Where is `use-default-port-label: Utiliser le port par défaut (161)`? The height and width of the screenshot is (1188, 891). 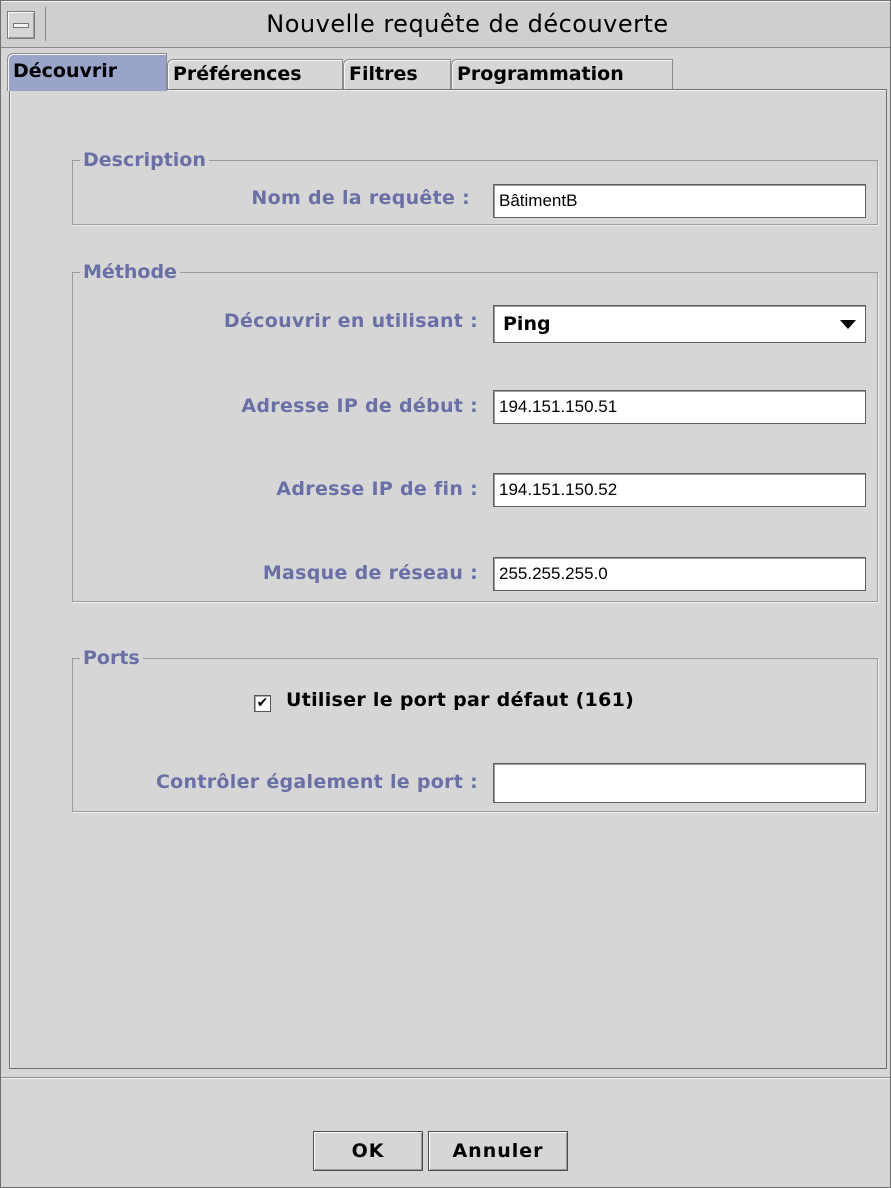
use-default-port-label: Utiliser le port par défaut (161) is located at coordinates (460, 700).